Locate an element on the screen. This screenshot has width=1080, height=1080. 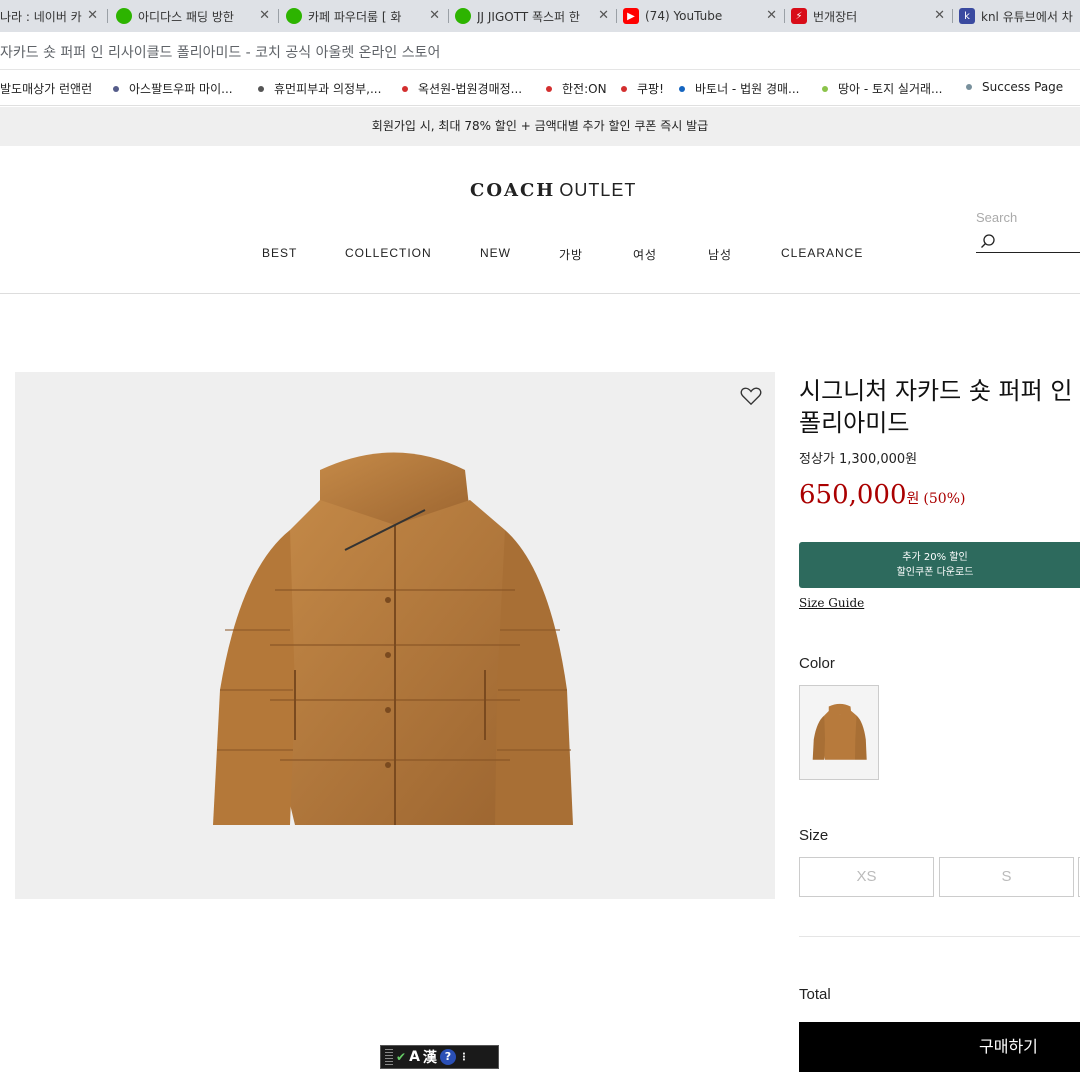
bookmark-item: 한전:ON is located at coordinates (576, 88).